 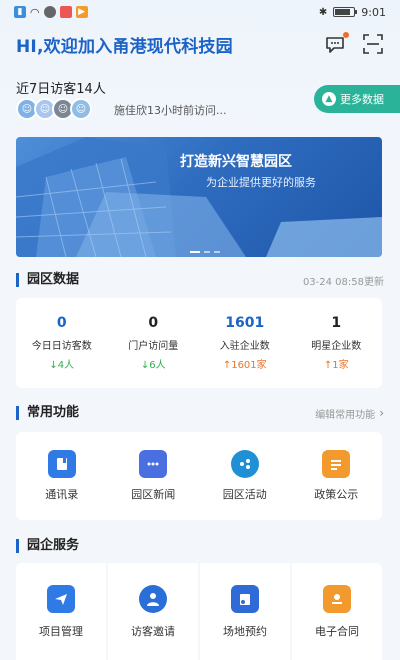 What do you see at coordinates (153, 599) in the screenshot?
I see `visitor-invite-icon` at bounding box center [153, 599].